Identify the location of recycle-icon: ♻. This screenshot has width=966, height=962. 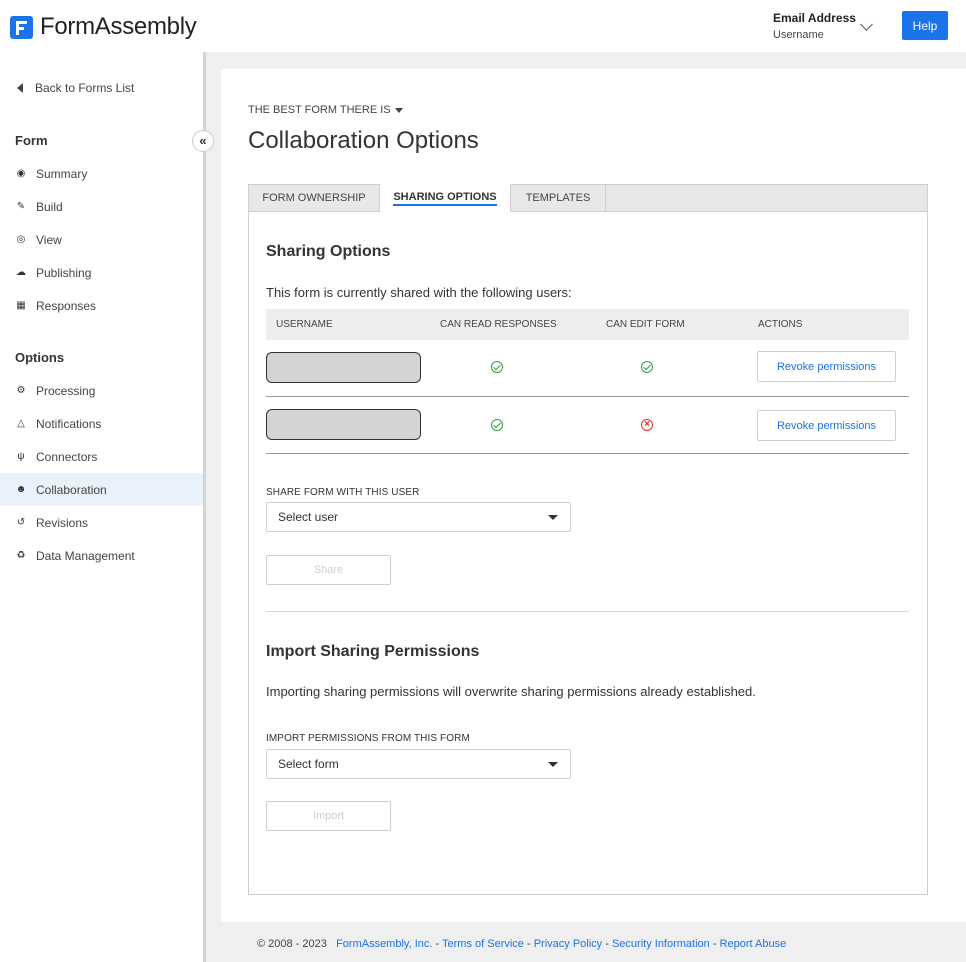
(21, 555).